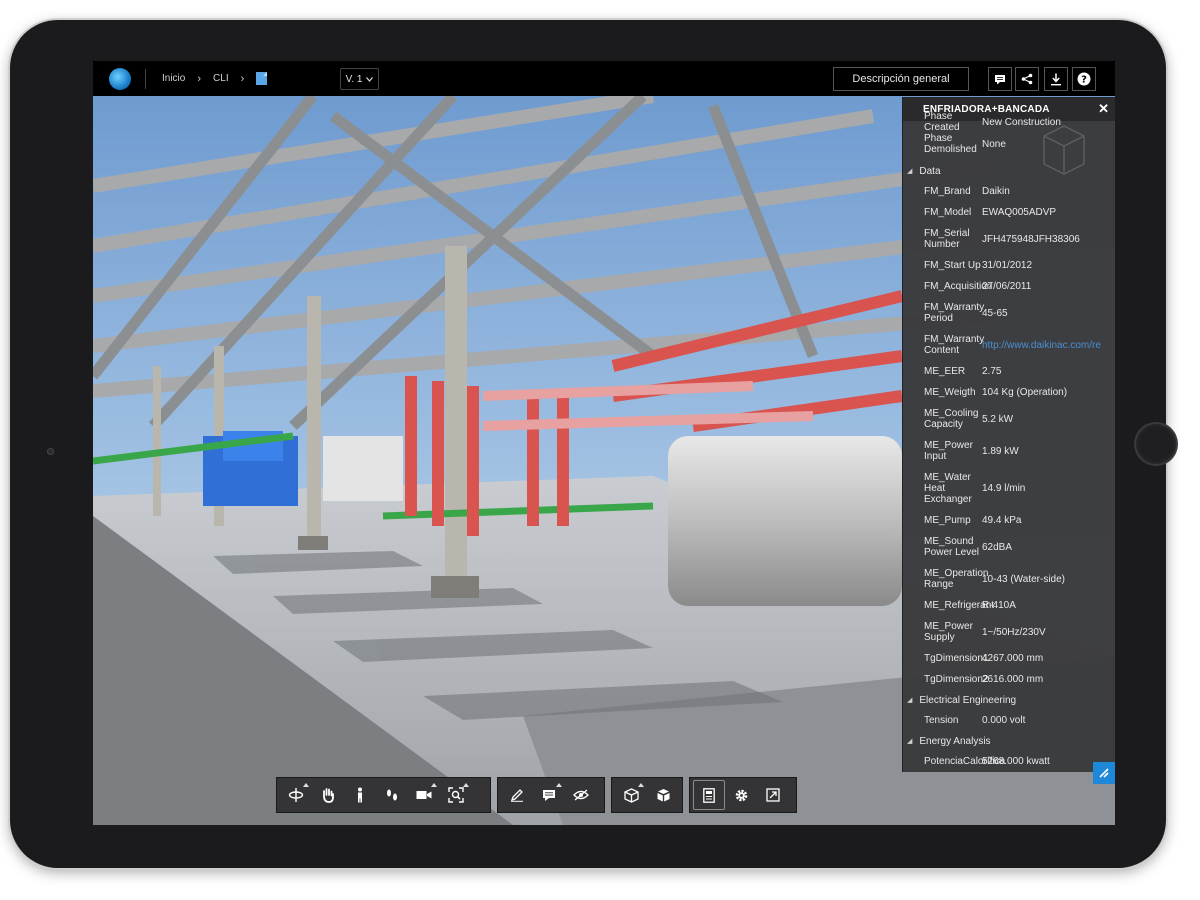  What do you see at coordinates (120, 78) in the screenshot?
I see `app-logo-icon` at bounding box center [120, 78].